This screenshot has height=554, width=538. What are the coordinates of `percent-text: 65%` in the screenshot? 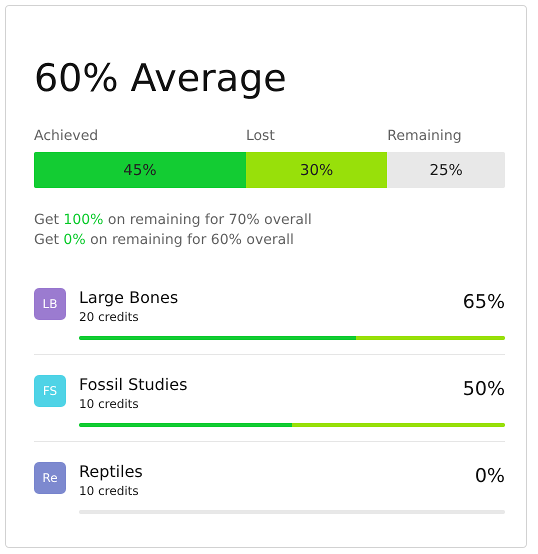 It's located at (483, 302).